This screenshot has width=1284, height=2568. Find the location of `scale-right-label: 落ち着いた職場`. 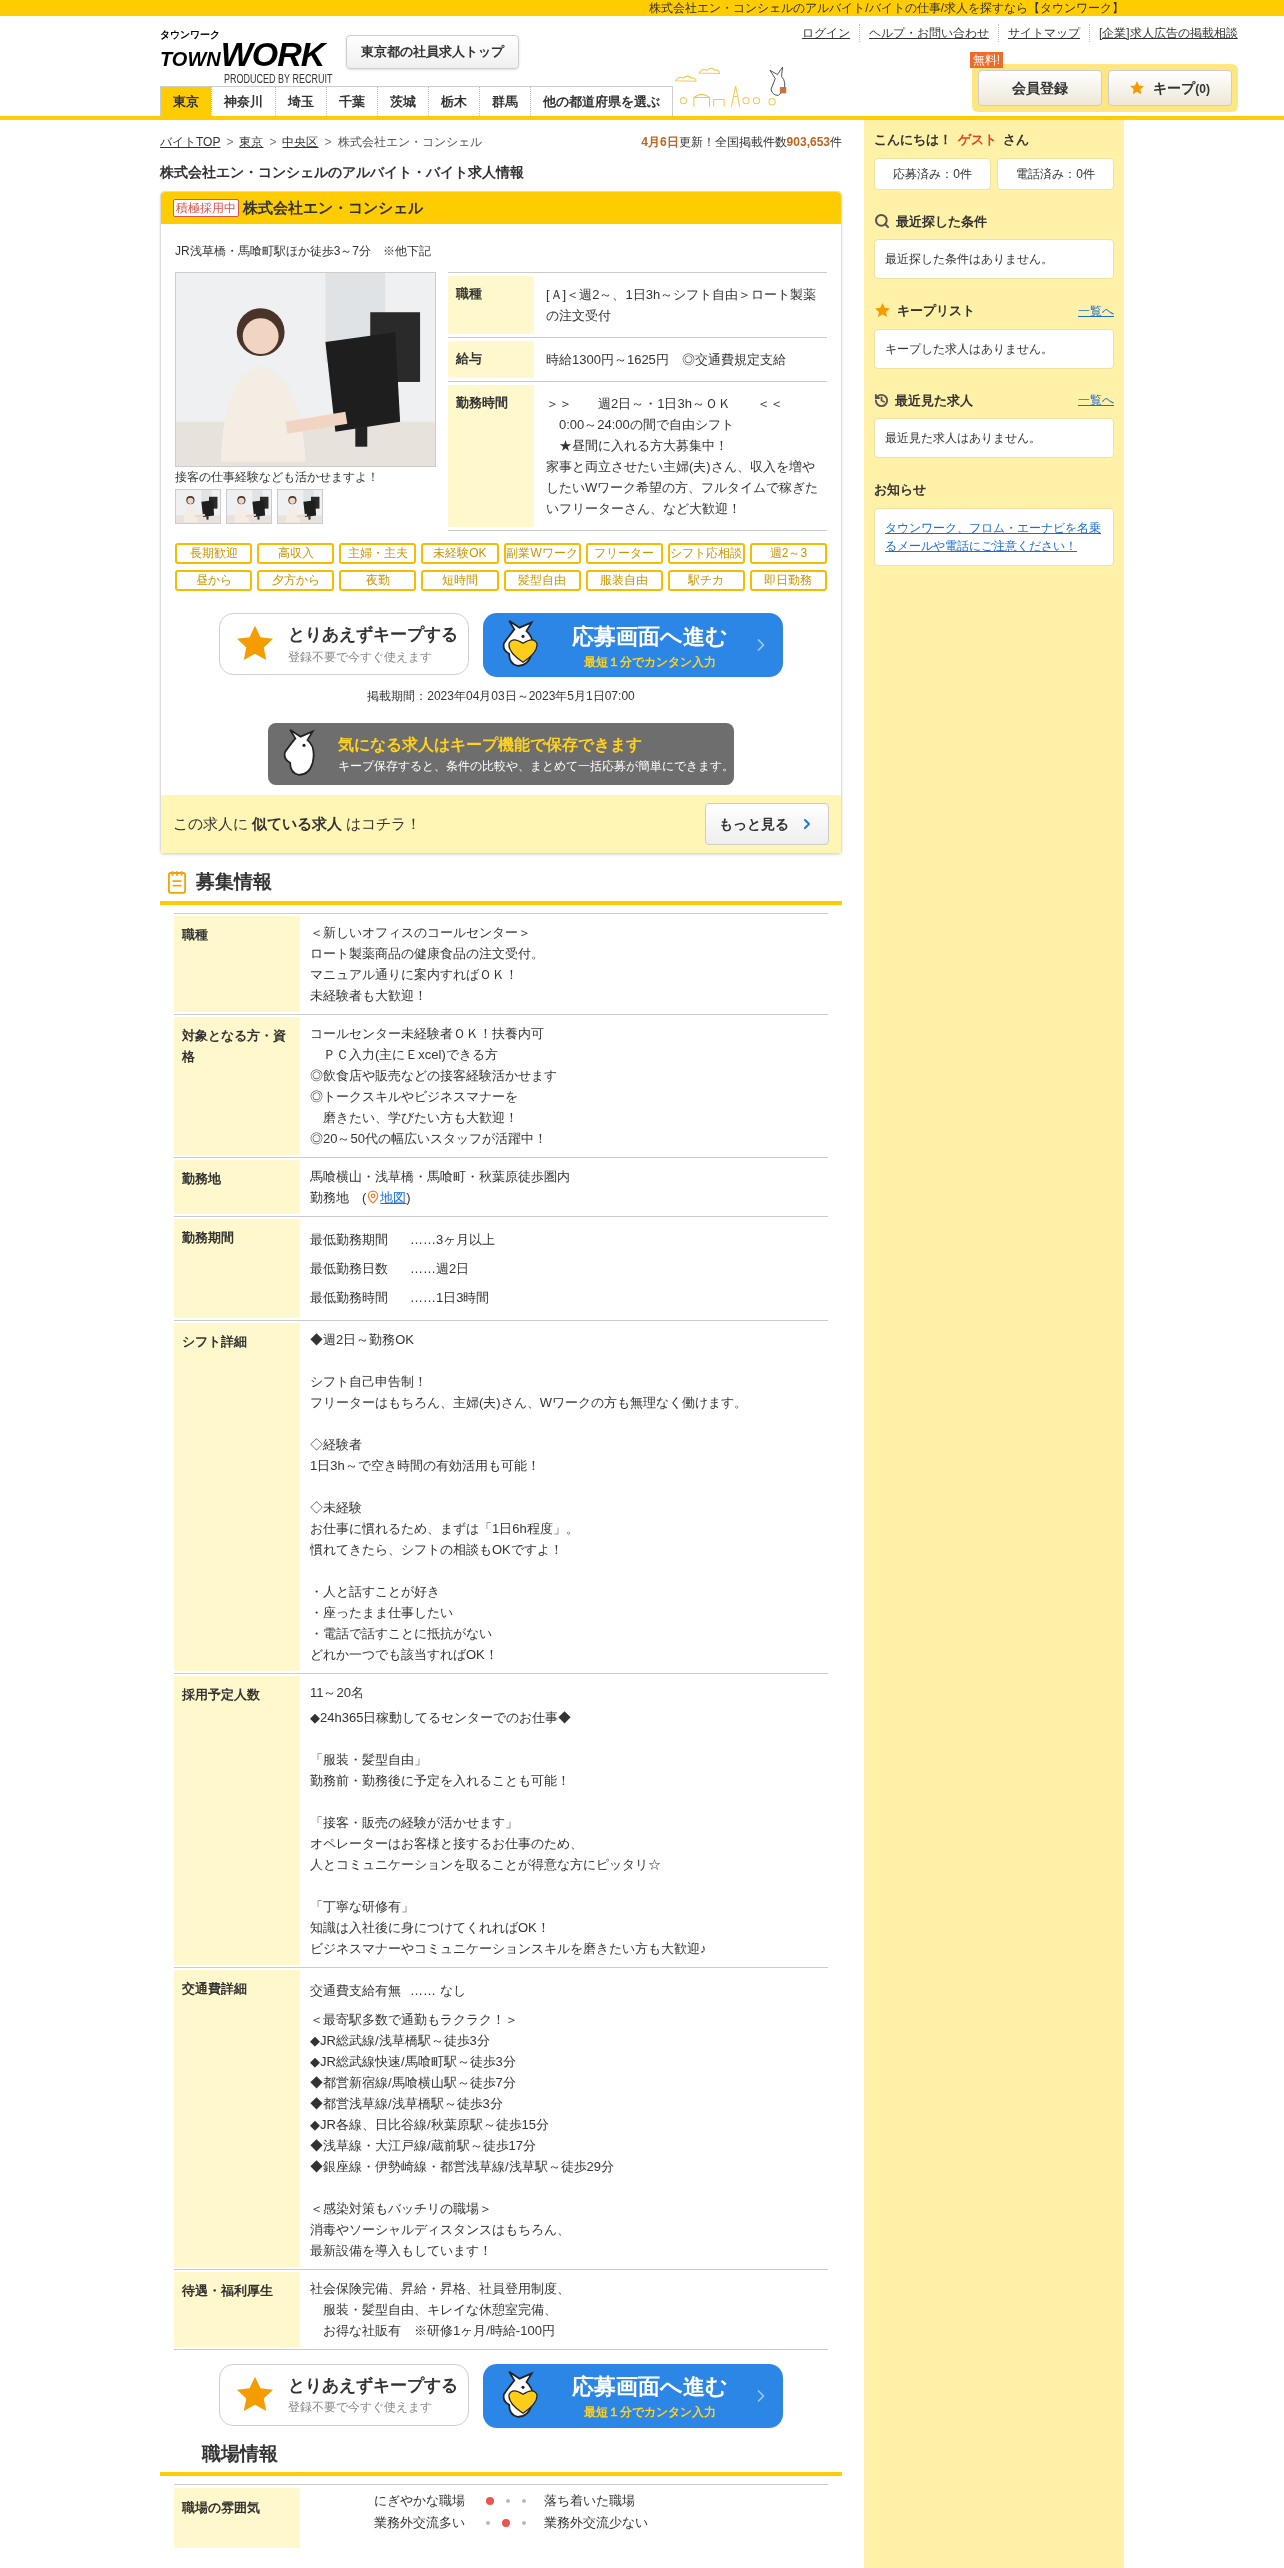

scale-right-label: 落ち着いた職場 is located at coordinates (589, 2501).